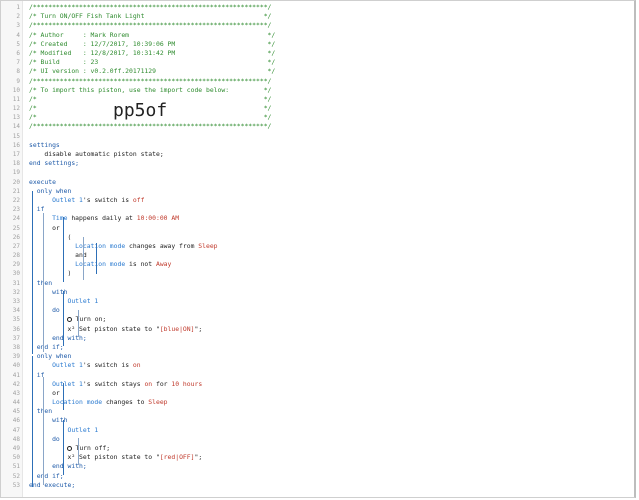 The image size is (639, 500). Describe the element at coordinates (317, 191) in the screenshot. I see `code-line: 21 only when` at that location.